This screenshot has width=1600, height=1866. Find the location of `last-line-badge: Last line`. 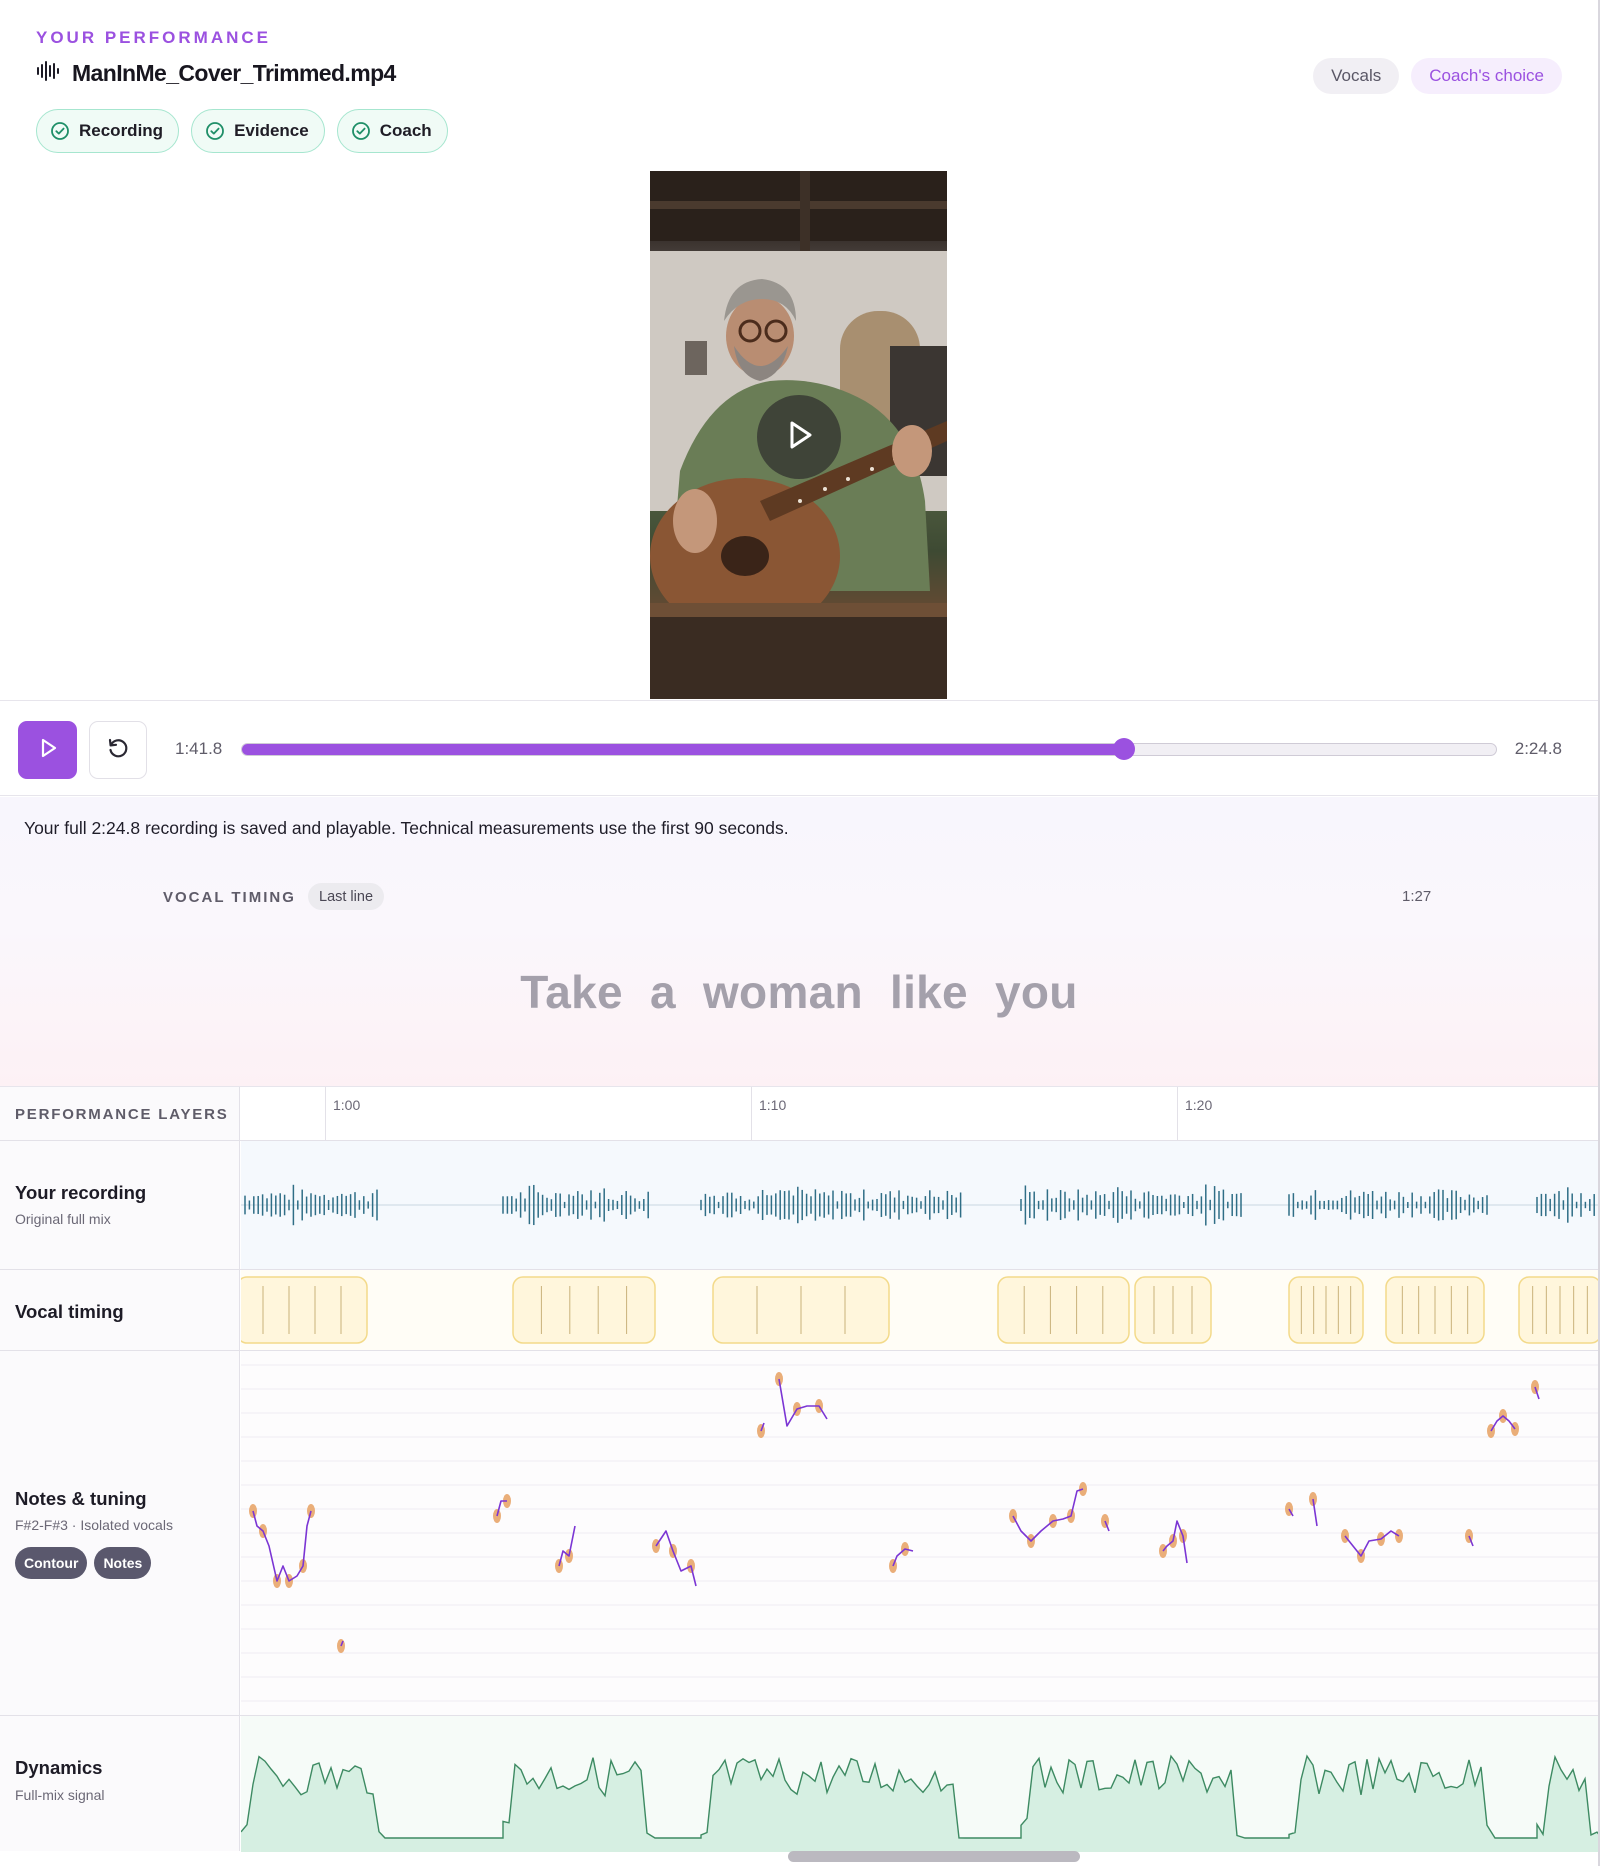

last-line-badge: Last line is located at coordinates (346, 896).